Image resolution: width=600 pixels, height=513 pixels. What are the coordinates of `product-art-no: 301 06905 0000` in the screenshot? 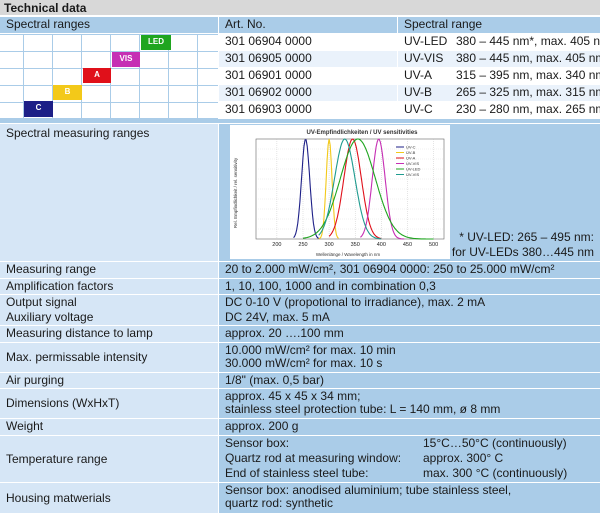 It's located at (308, 59).